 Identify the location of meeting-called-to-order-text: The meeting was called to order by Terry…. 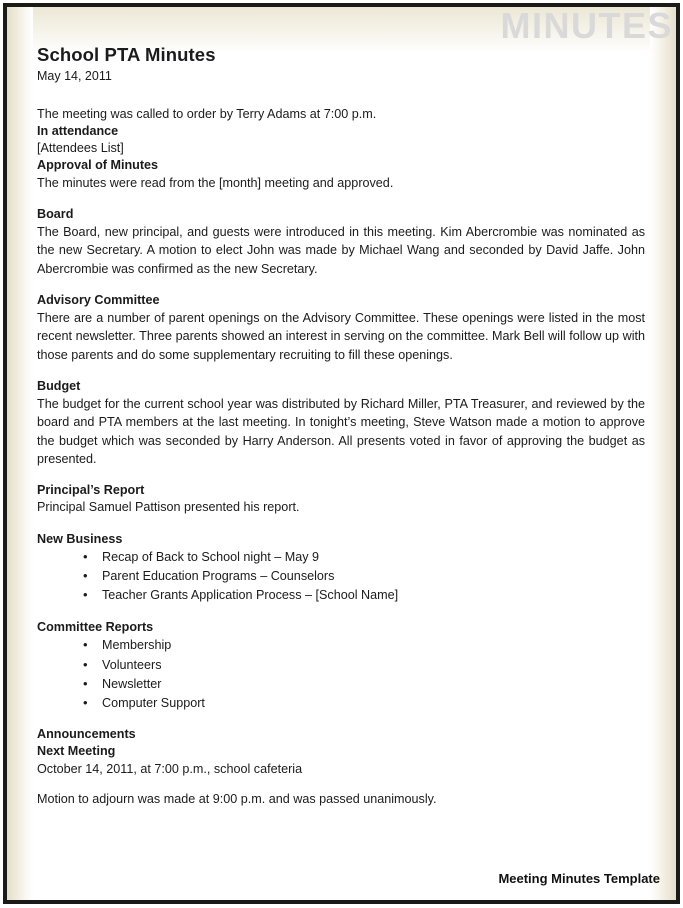
(207, 113).